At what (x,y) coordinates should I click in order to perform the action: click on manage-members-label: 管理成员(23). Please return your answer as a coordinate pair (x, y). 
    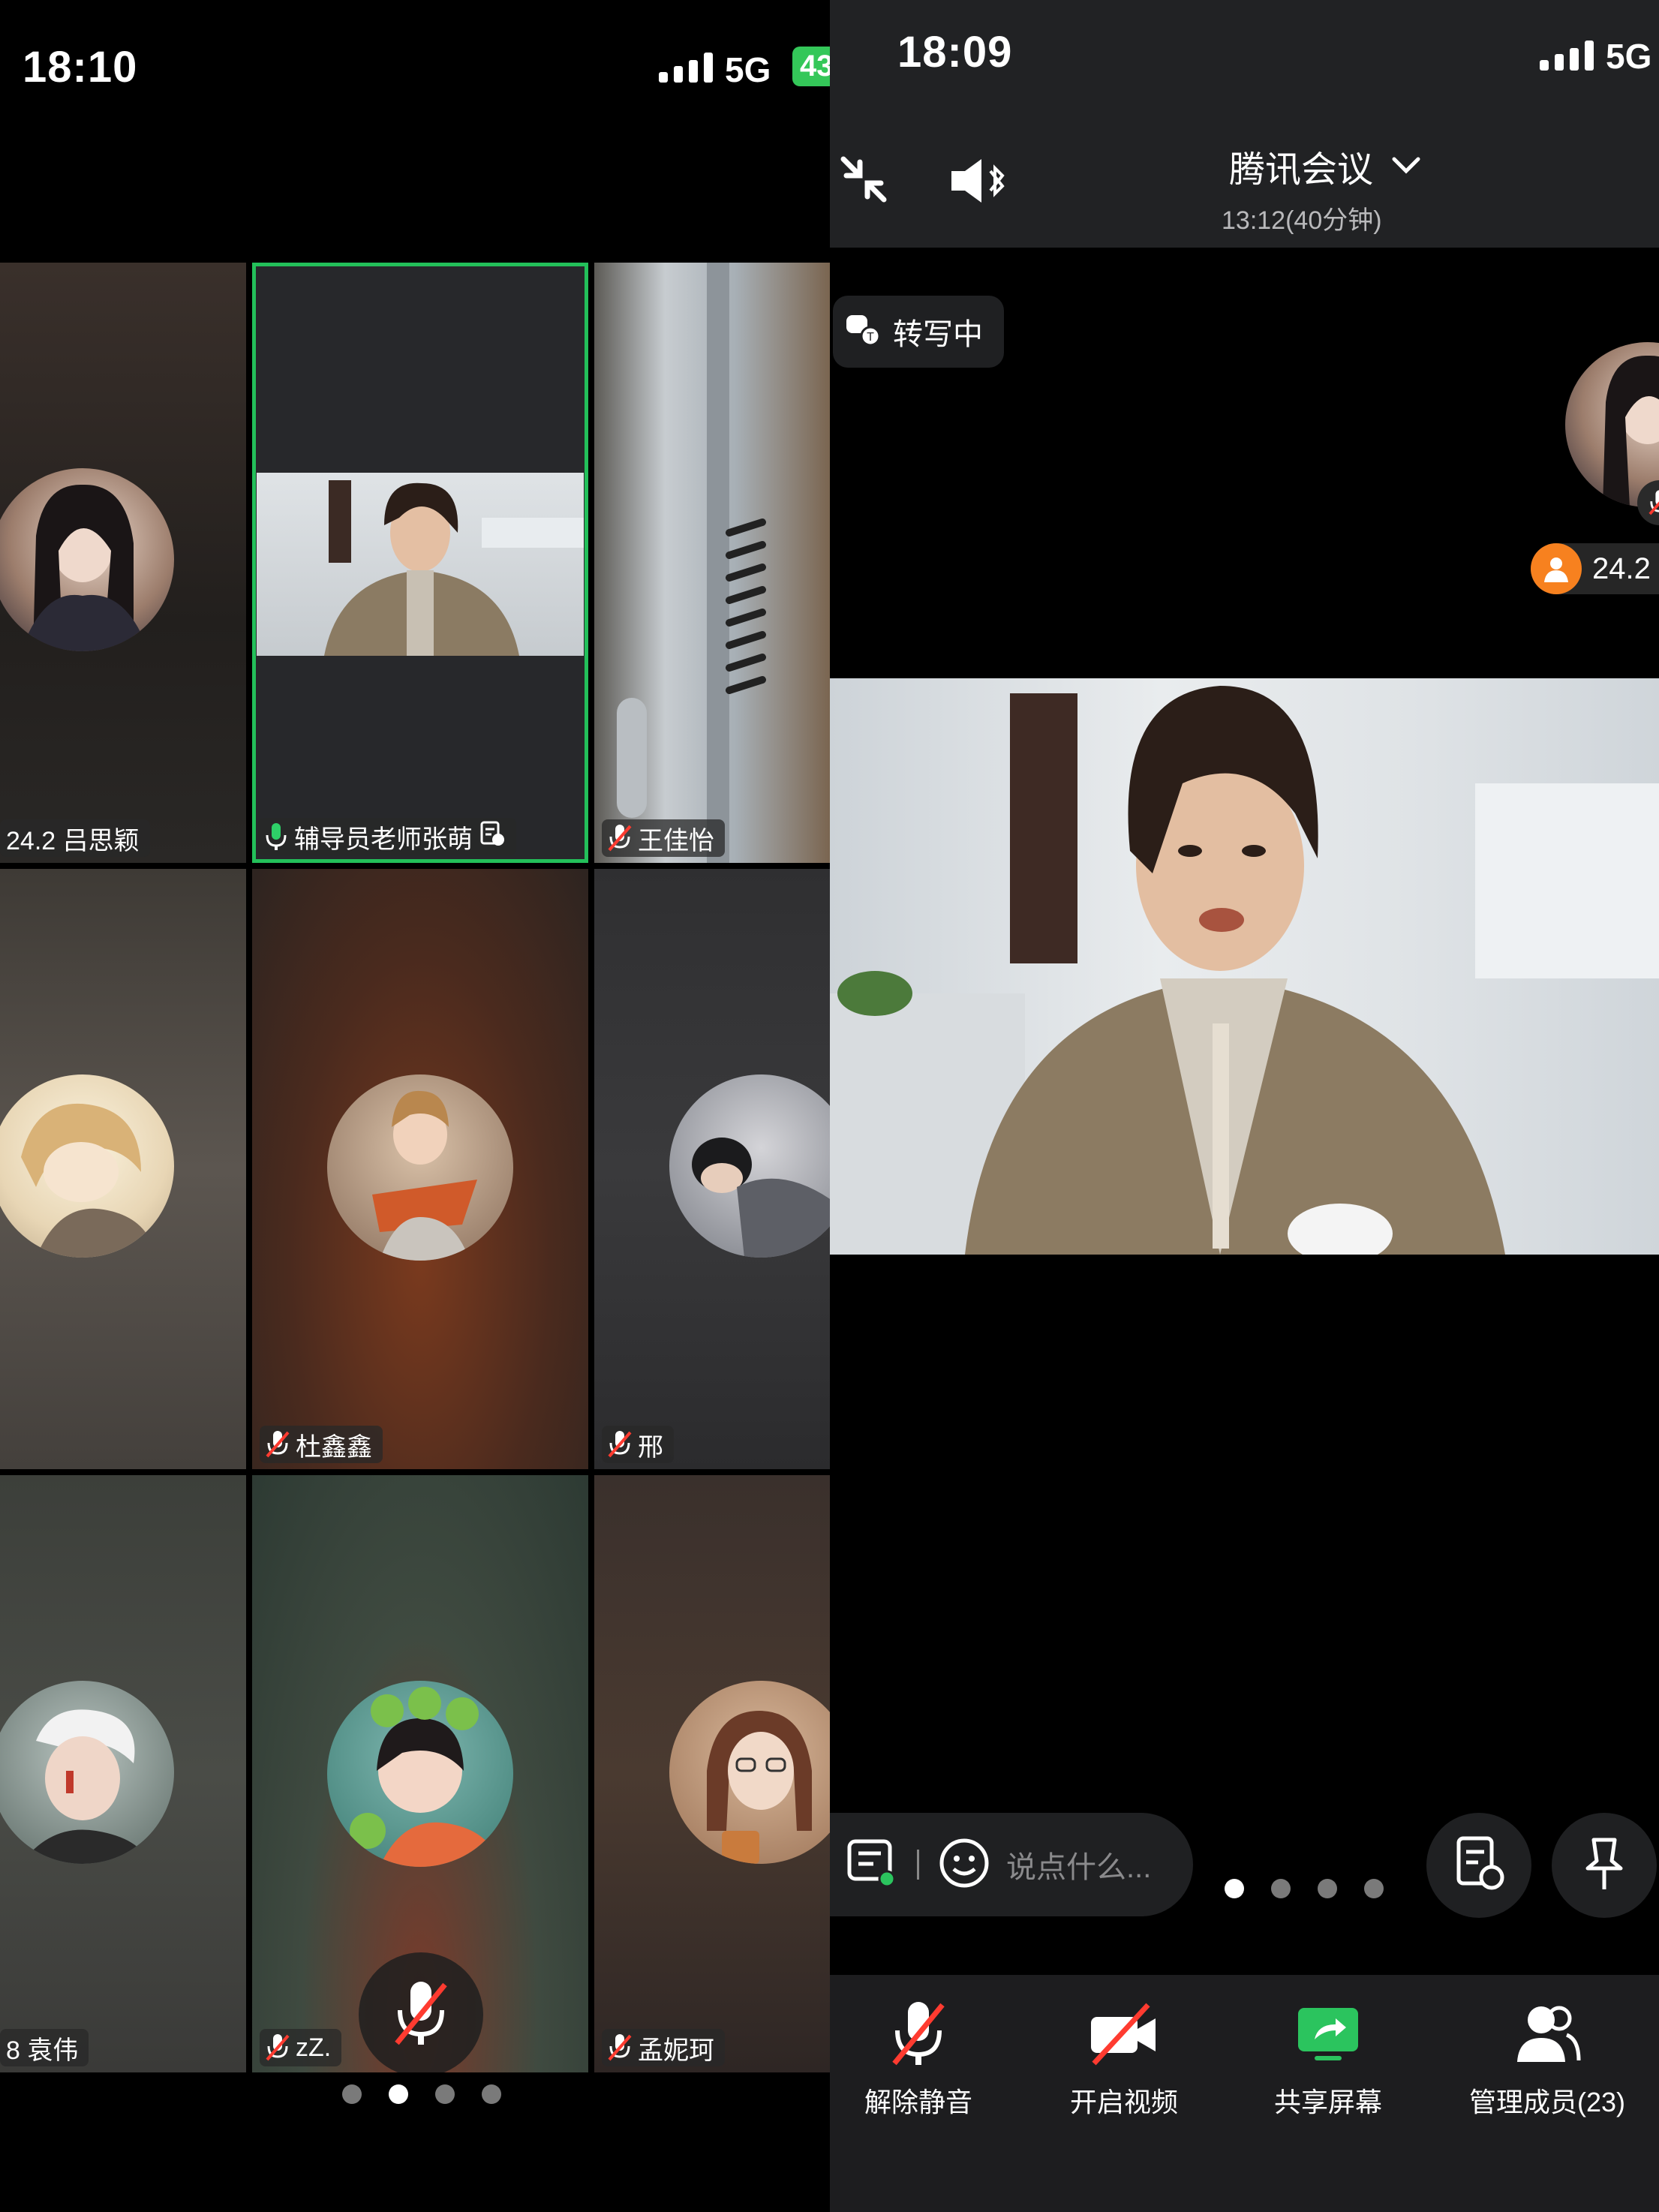
    Looking at the image, I should click on (1547, 2102).